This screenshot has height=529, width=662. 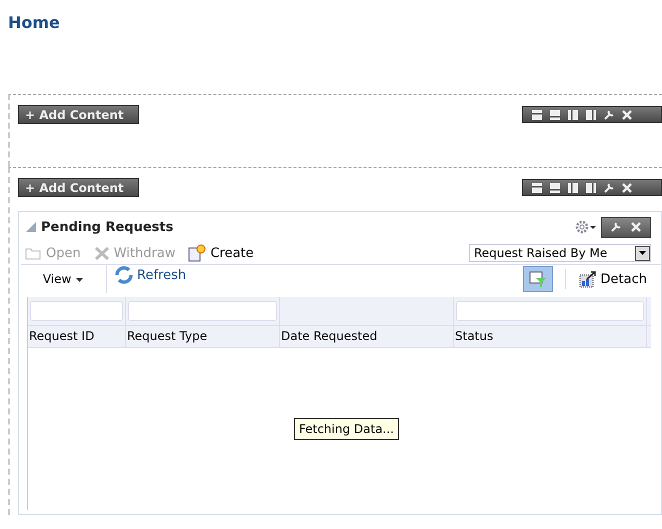 I want to click on filter-toggle-button, so click(x=537, y=279).